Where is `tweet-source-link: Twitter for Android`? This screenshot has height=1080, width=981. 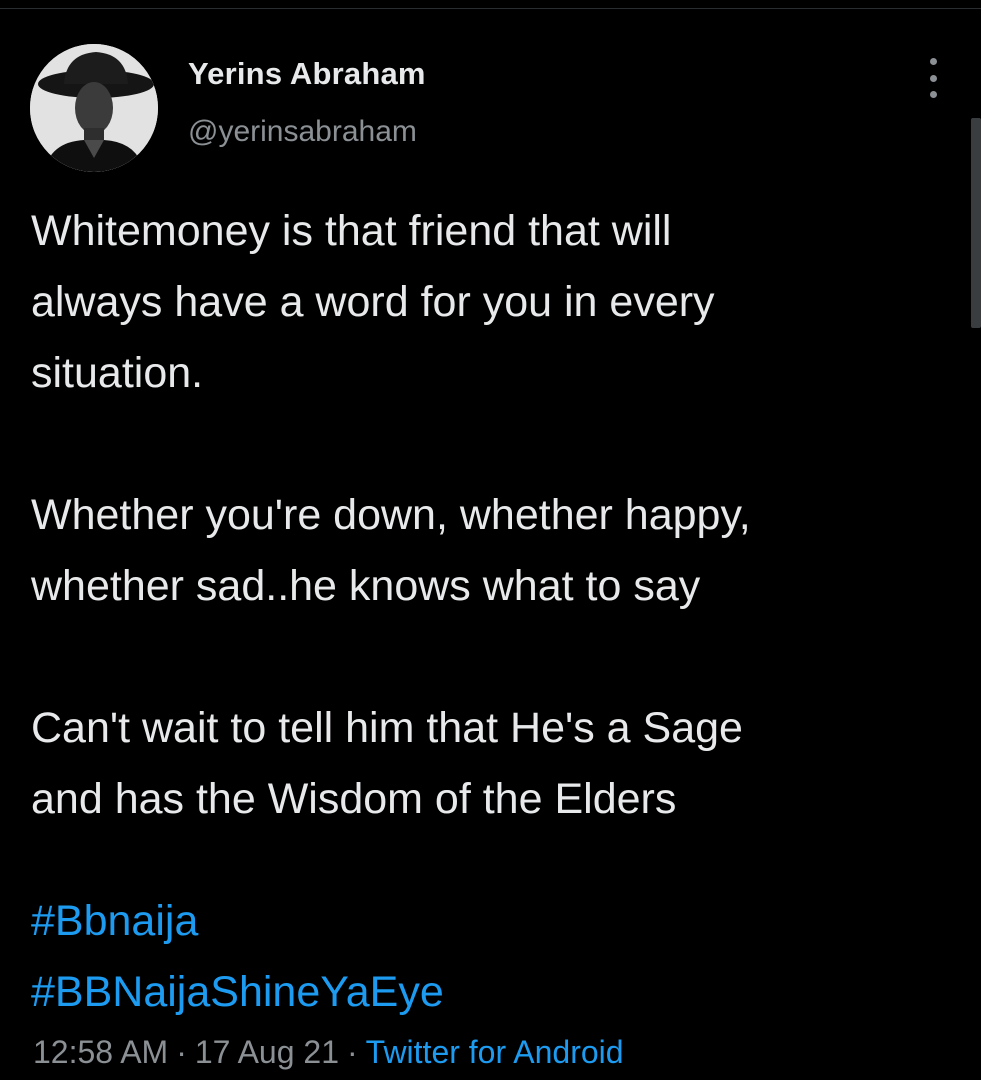
tweet-source-link: Twitter for Android is located at coordinates (495, 1052).